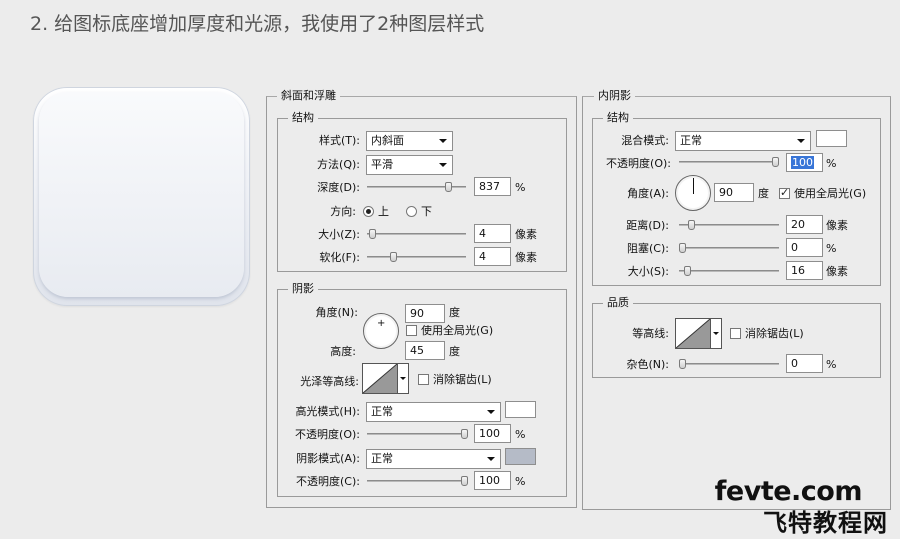 The image size is (900, 539). Describe the element at coordinates (343, 211) in the screenshot. I see `direction-label: 方向:` at that location.